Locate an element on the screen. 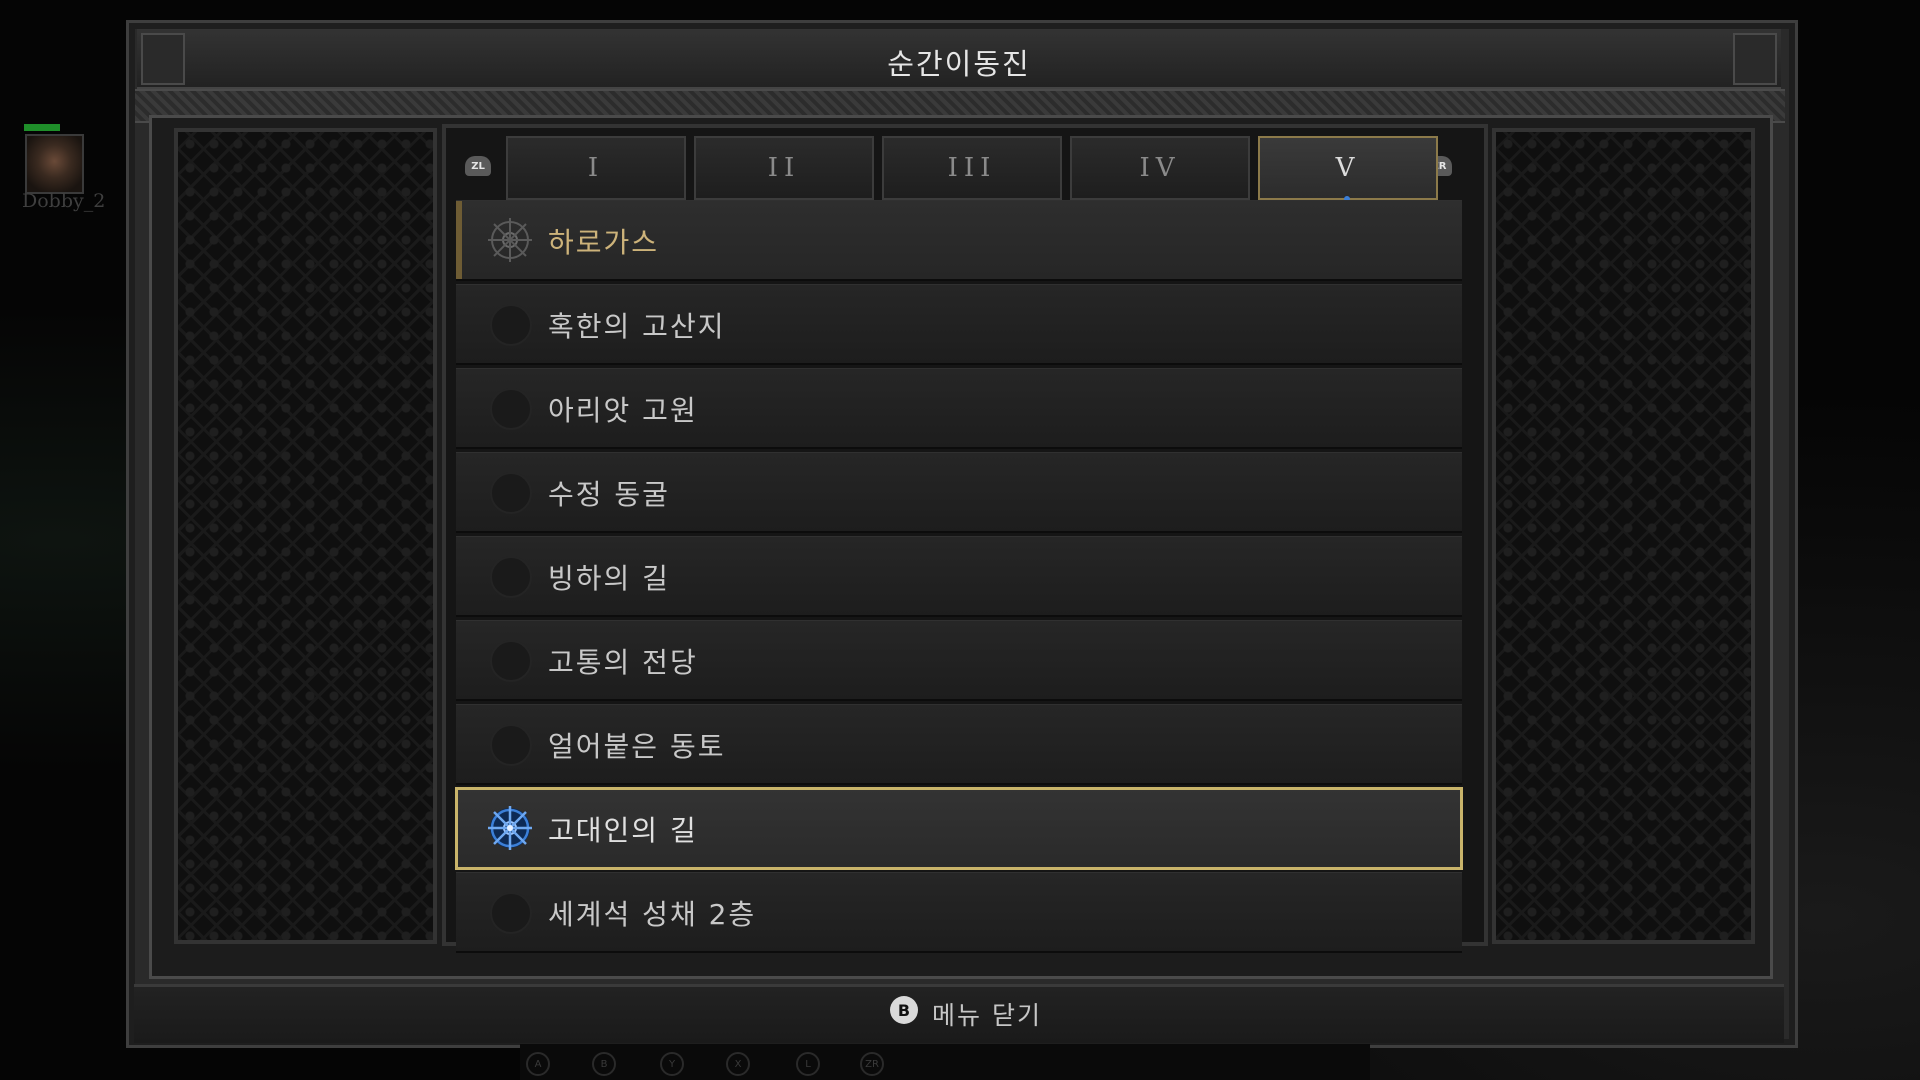 Image resolution: width=1920 pixels, height=1080 pixels. title-bar: 순간이동진 is located at coordinates (959, 59).